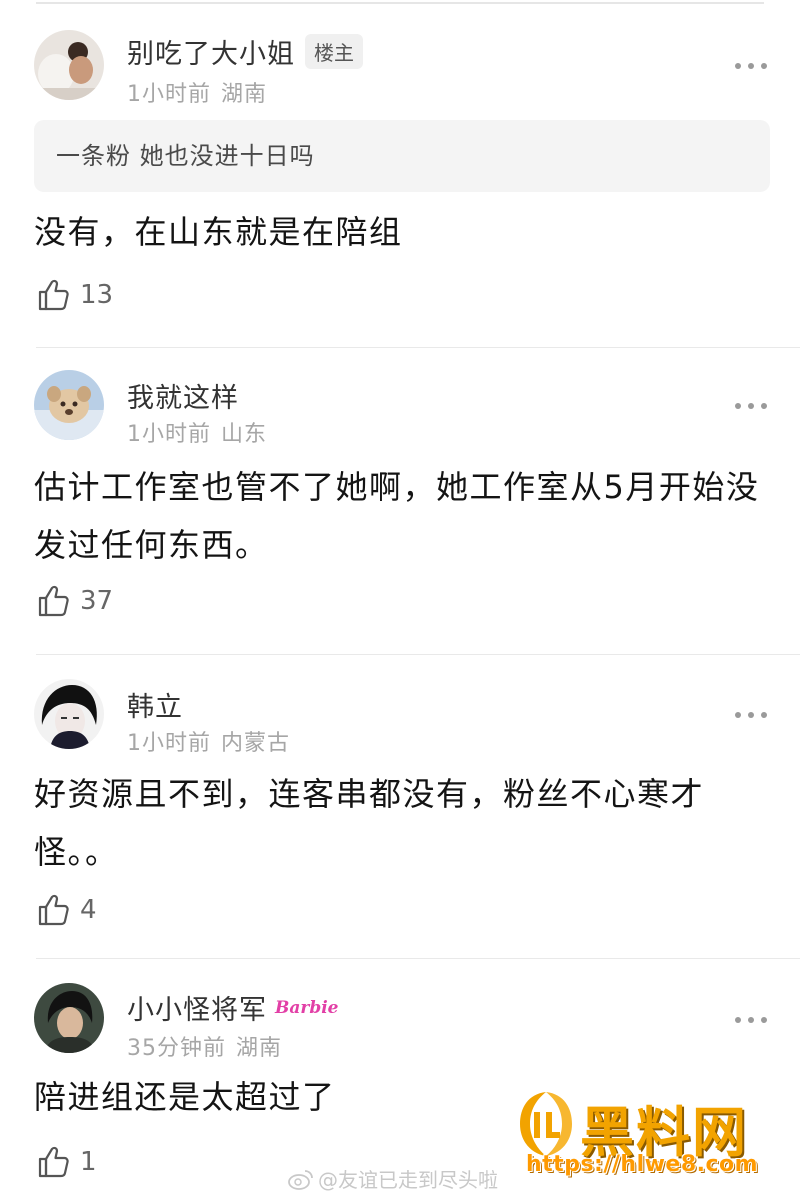 The width and height of the screenshot is (800, 1203). Describe the element at coordinates (307, 1007) in the screenshot. I see `barbie-badge: Barbie` at that location.